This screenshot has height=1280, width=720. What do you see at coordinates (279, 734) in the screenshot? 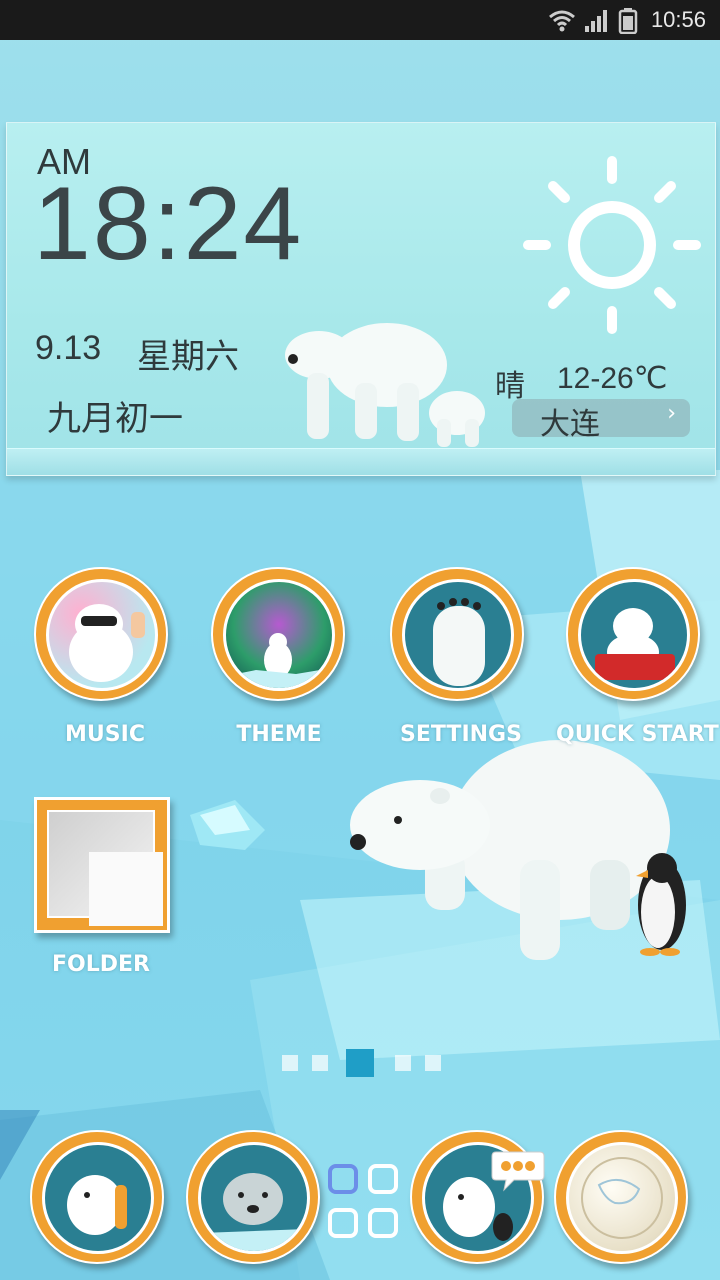
I see `theme-label: THEME` at bounding box center [279, 734].